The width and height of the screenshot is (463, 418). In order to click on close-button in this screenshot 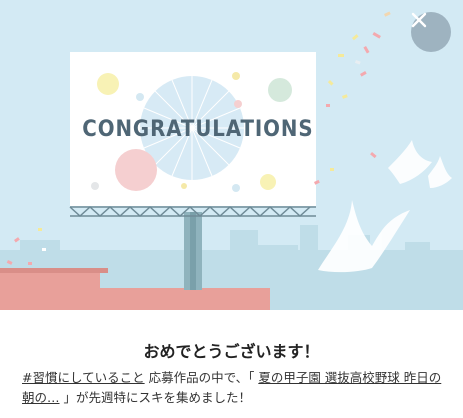, I will do `click(431, 32)`.